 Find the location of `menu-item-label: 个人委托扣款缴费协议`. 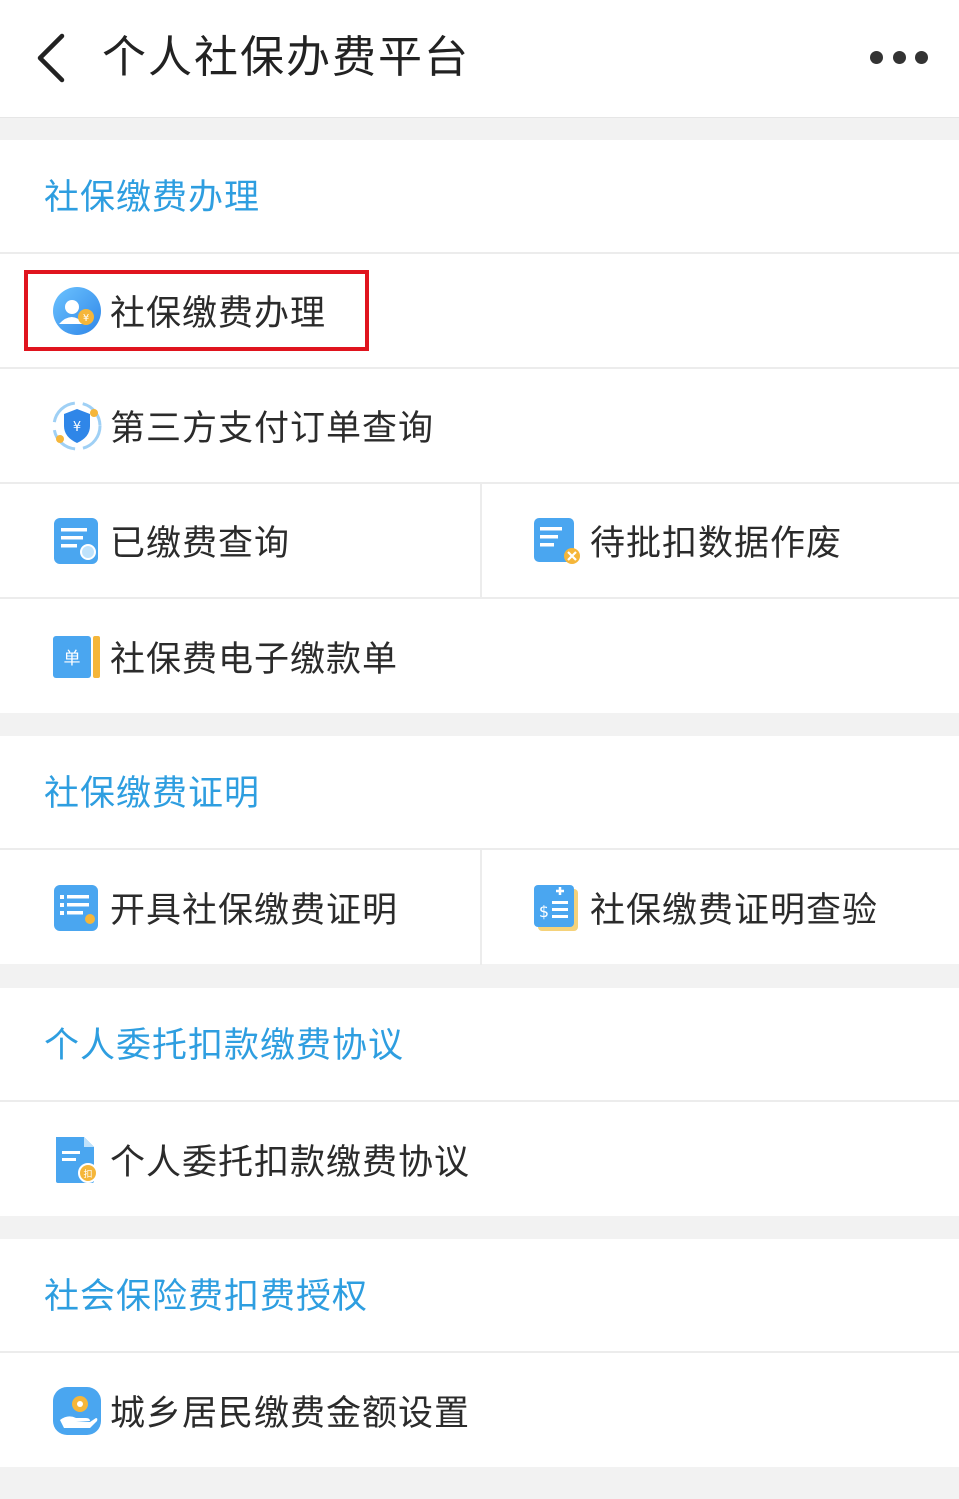

menu-item-label: 个人委托扣款缴费协议 is located at coordinates (290, 1163).